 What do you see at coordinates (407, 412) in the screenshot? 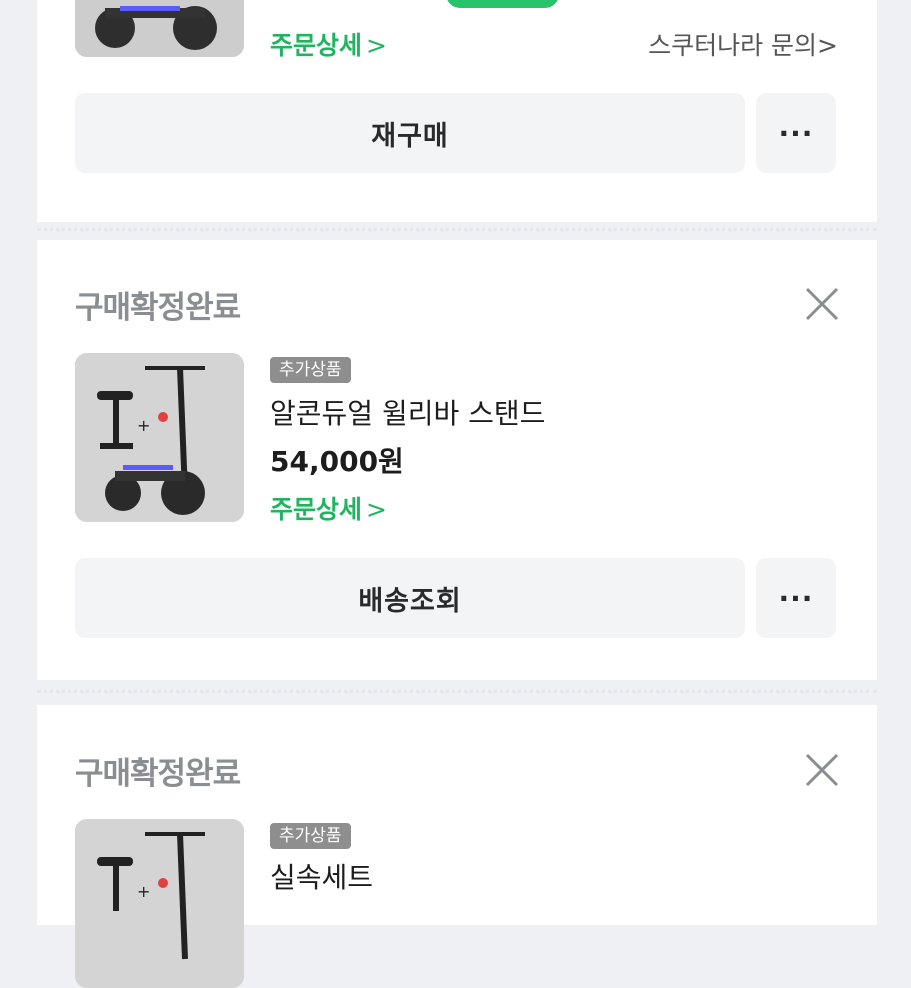
I see `product-name: 알콘듀얼 윌리바 스탠드` at bounding box center [407, 412].